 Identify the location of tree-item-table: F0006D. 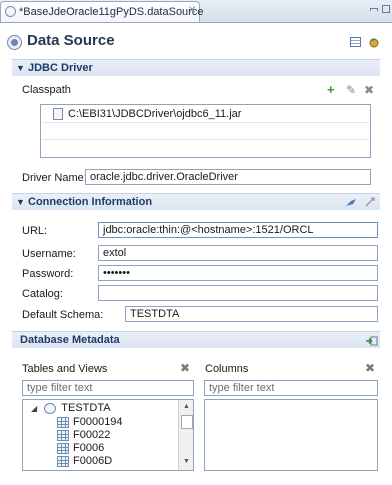
(84, 461).